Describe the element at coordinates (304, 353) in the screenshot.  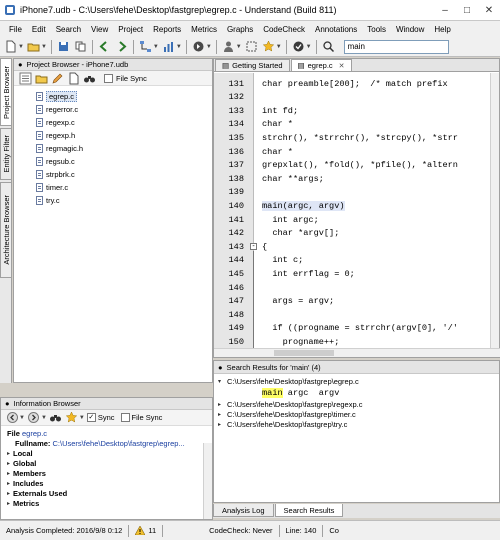
I see `scrollbar-thumb` at that location.